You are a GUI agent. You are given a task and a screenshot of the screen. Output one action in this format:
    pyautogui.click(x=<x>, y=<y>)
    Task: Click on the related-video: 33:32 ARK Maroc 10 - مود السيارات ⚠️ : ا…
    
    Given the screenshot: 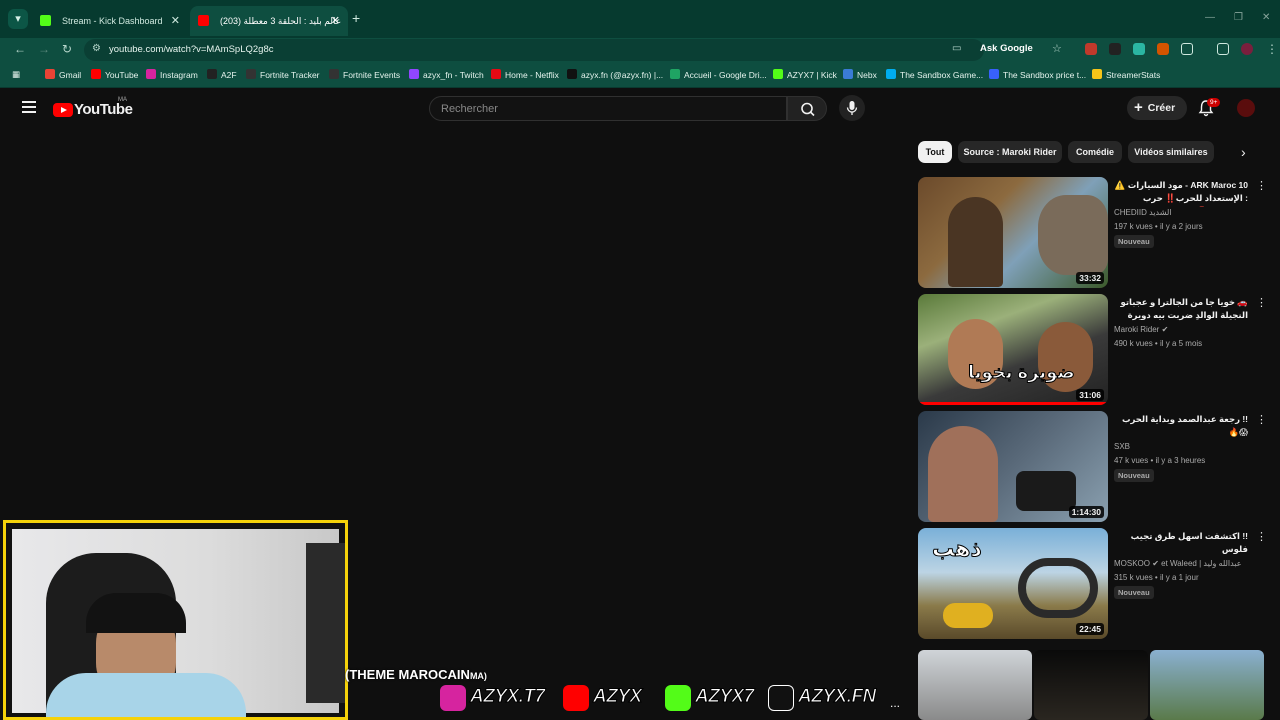 What is the action you would take?
    pyautogui.click(x=1093, y=233)
    